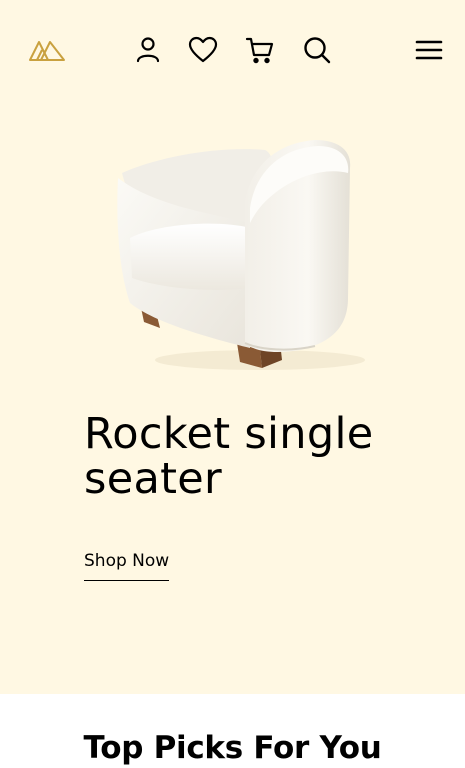 The image size is (465, 768). Describe the element at coordinates (203, 50) in the screenshot. I see `heart-icon` at that location.